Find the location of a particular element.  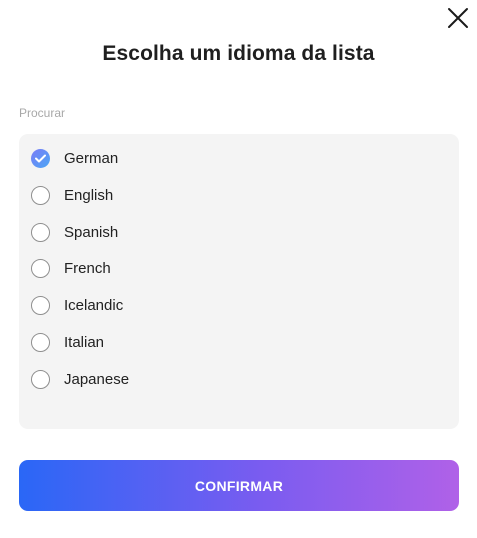

language-label: Icelandic is located at coordinates (94, 305).